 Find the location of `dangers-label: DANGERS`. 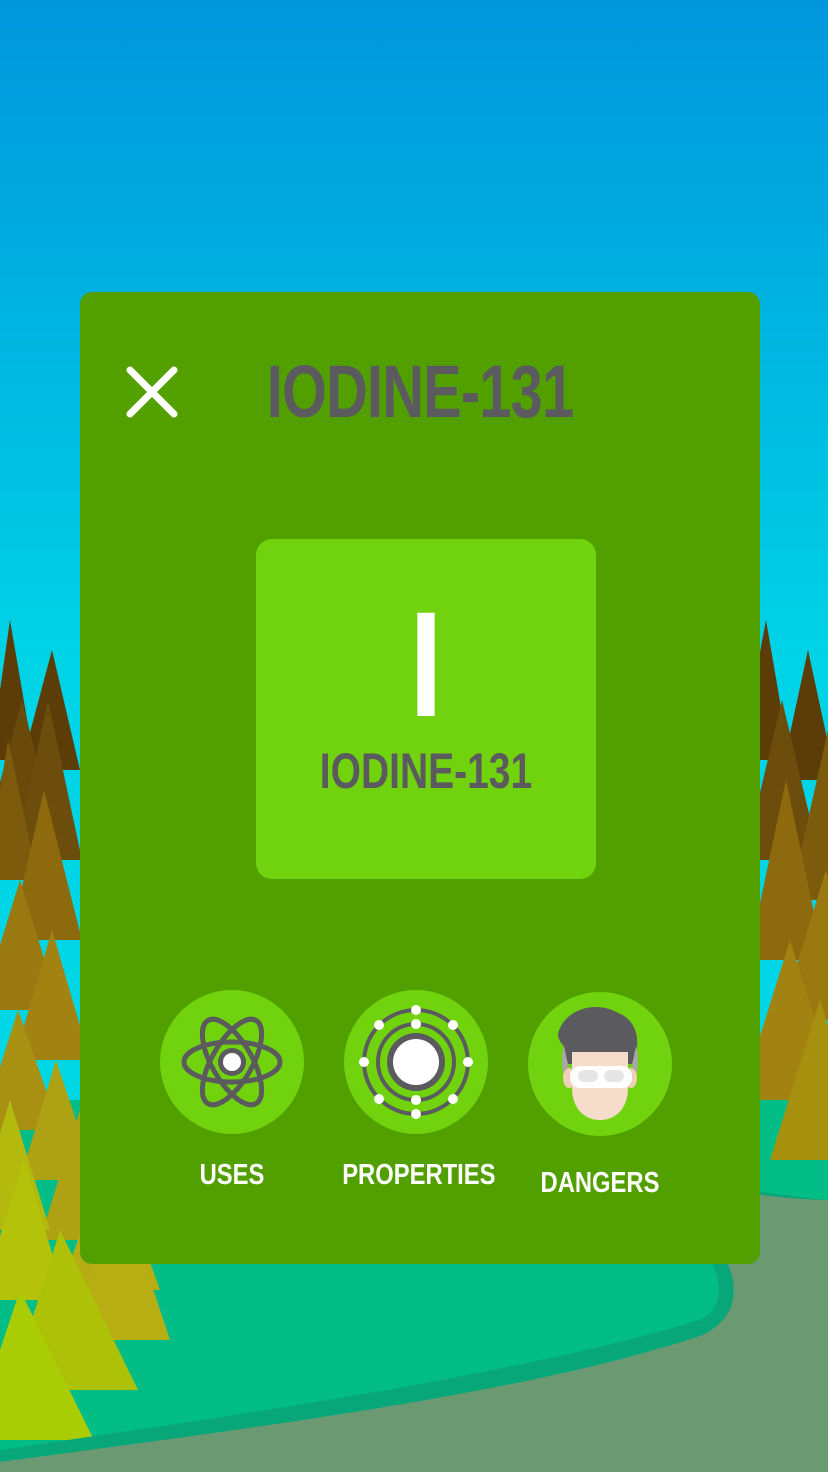

dangers-label: DANGERS is located at coordinates (600, 1183).